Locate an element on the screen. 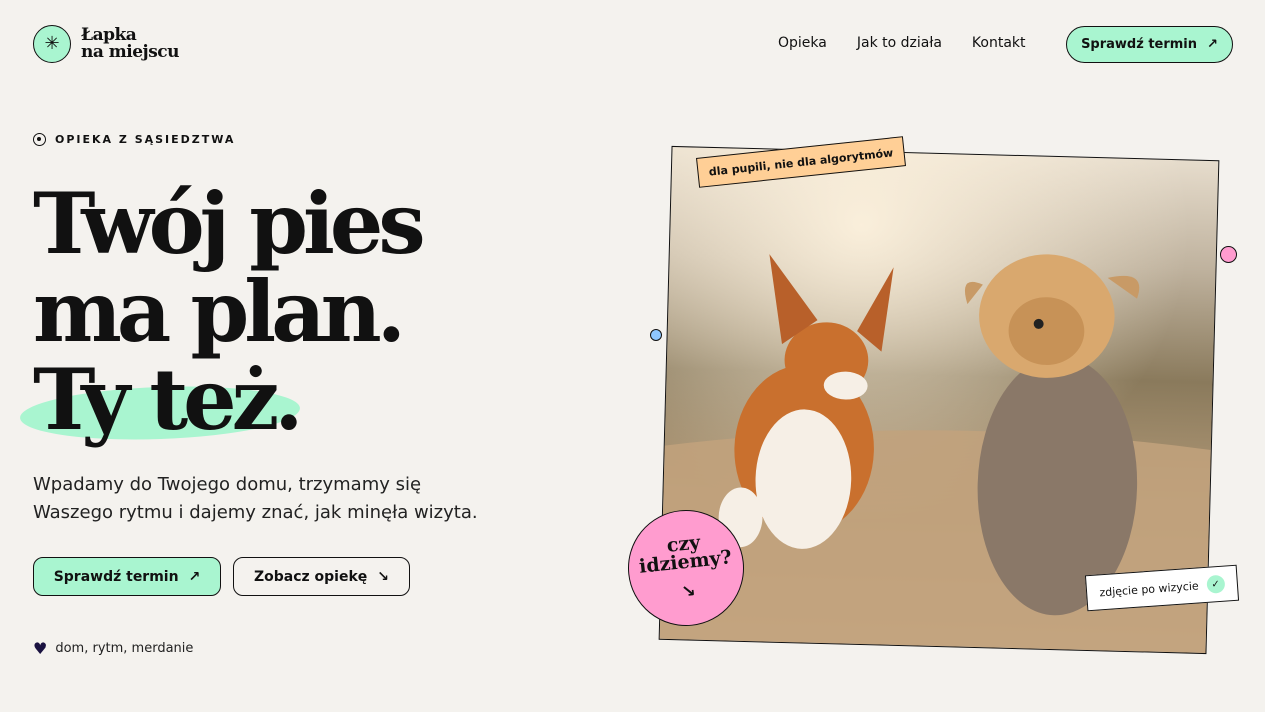 Image resolution: width=1265 pixels, height=712 pixels. nav-item-kontakt: Kontakt is located at coordinates (999, 43).